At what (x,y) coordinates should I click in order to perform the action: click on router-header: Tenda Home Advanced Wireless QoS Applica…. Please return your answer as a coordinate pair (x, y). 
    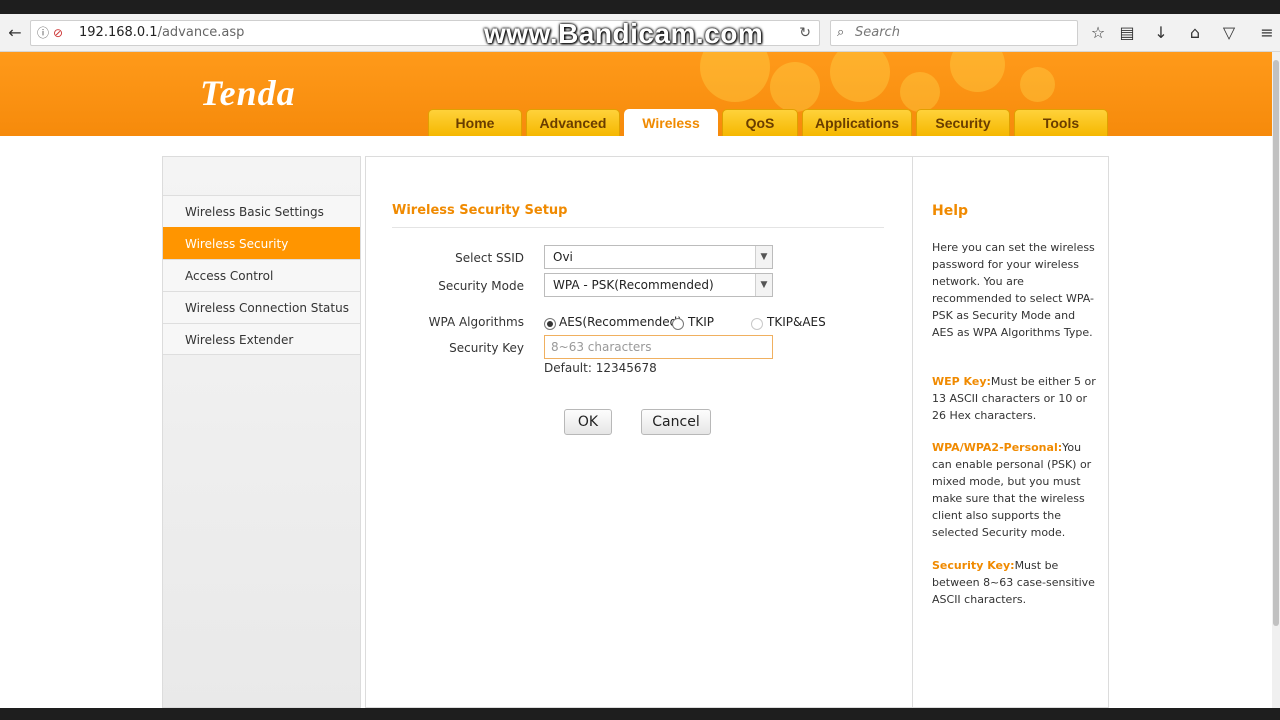
    Looking at the image, I should click on (636, 94).